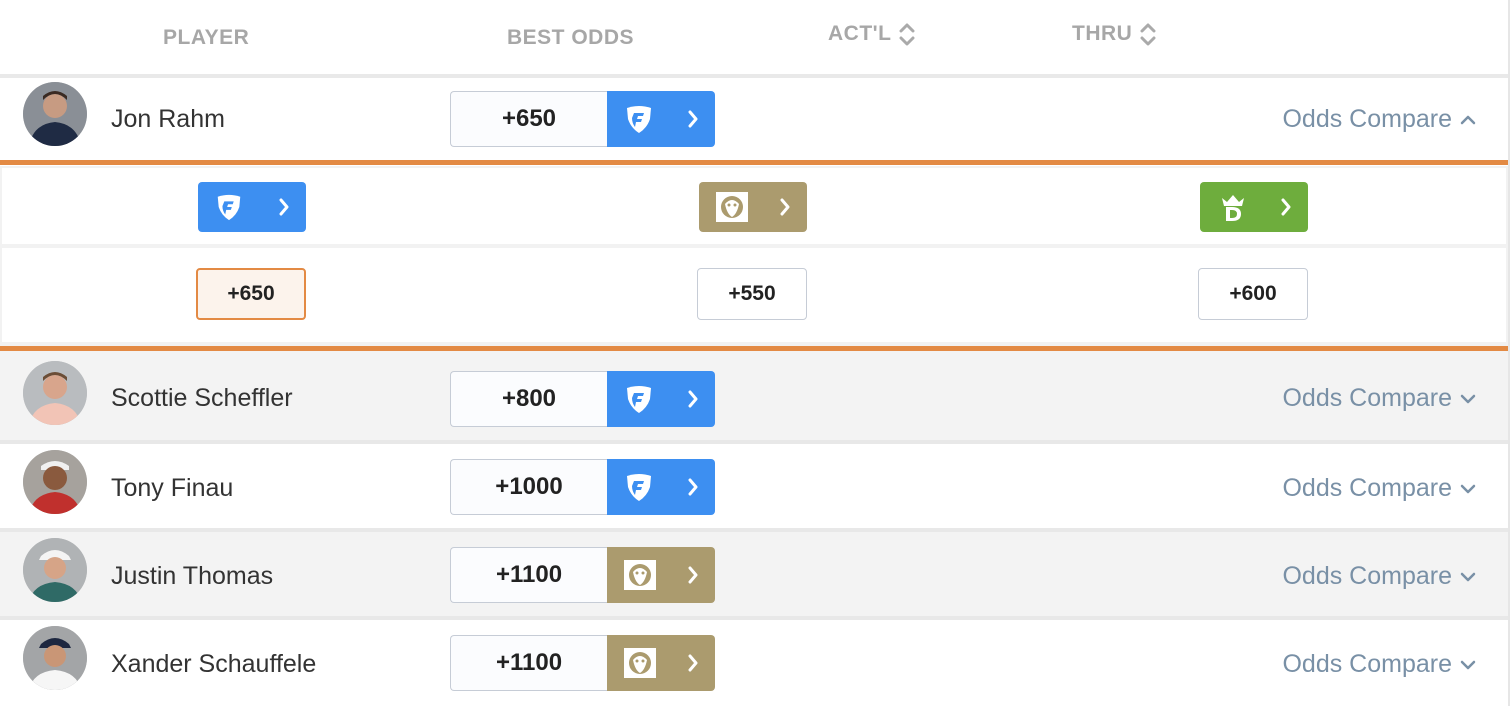 Image resolution: width=1510 pixels, height=706 pixels. What do you see at coordinates (251, 294) in the screenshot?
I see `fanduel-odds-button: +650` at bounding box center [251, 294].